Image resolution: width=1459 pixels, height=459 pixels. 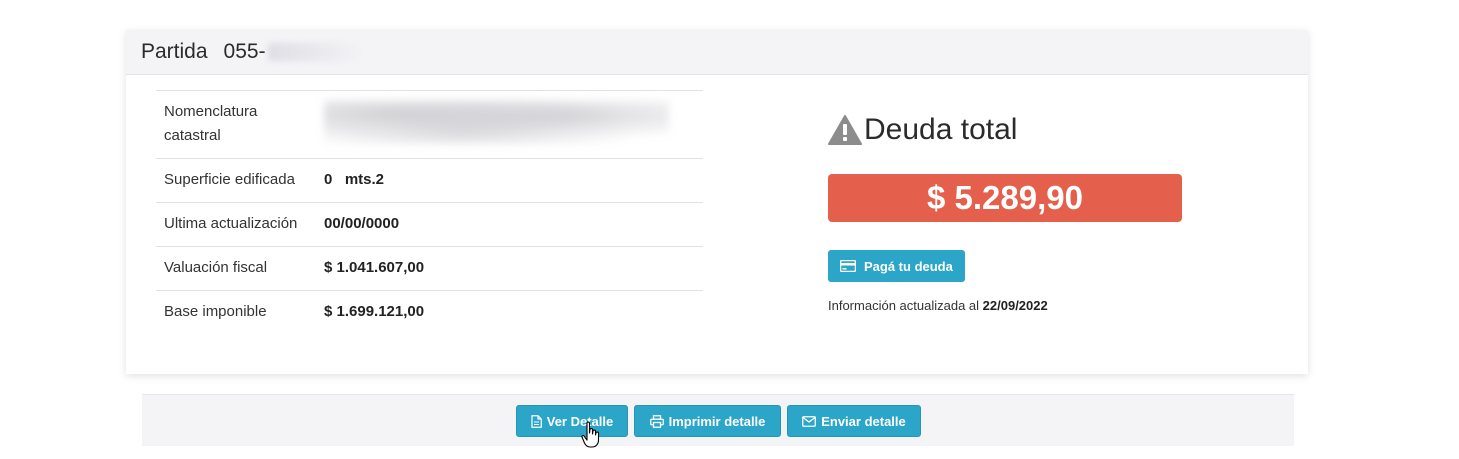 I want to click on updated-info: Información actualizada al 22/09/2022, so click(x=1008, y=305).